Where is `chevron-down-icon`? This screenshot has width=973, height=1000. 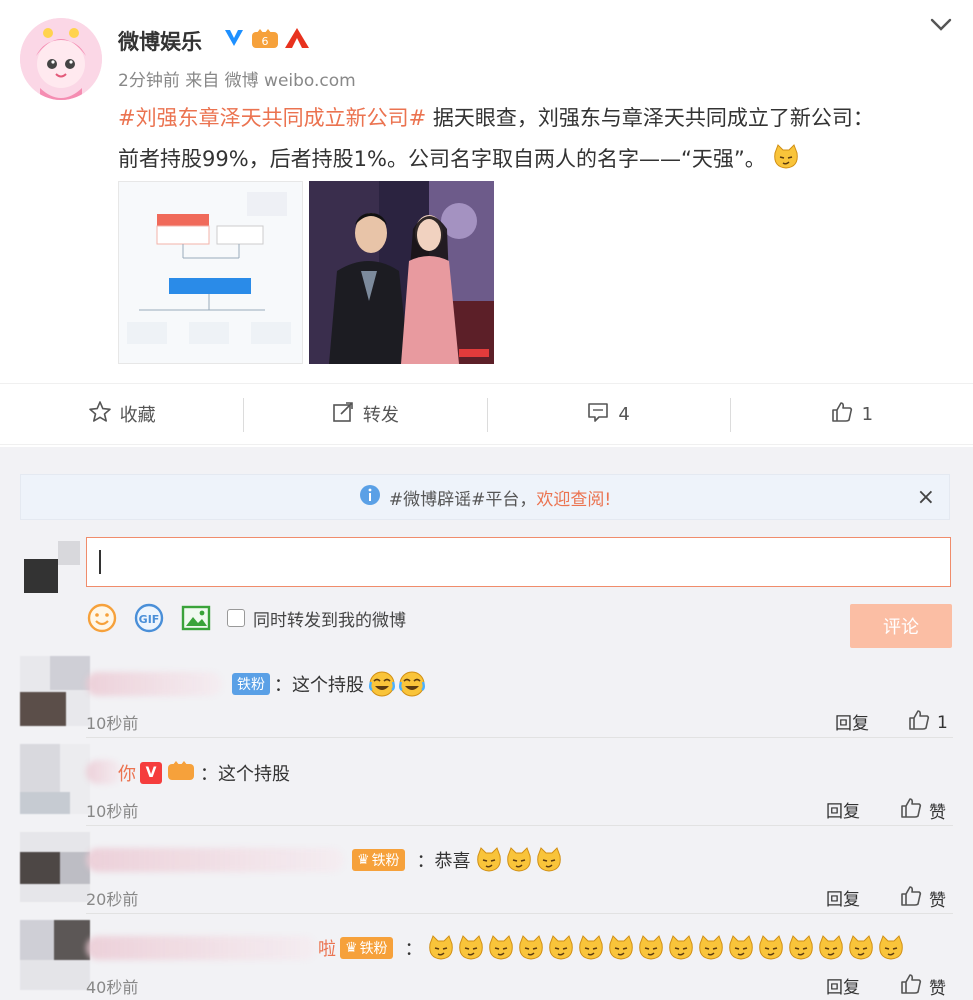 chevron-down-icon is located at coordinates (941, 25).